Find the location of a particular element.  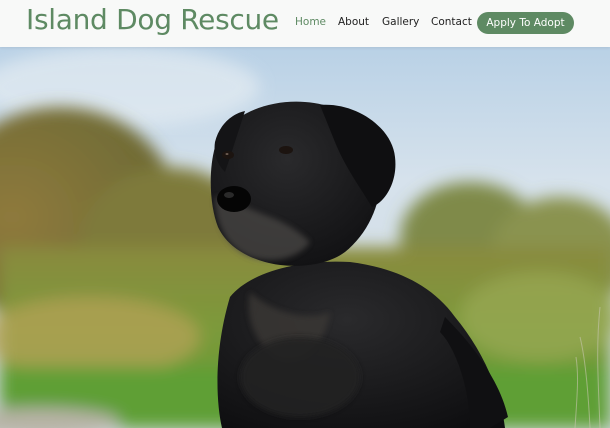

nav-home-link: Home is located at coordinates (310, 22).